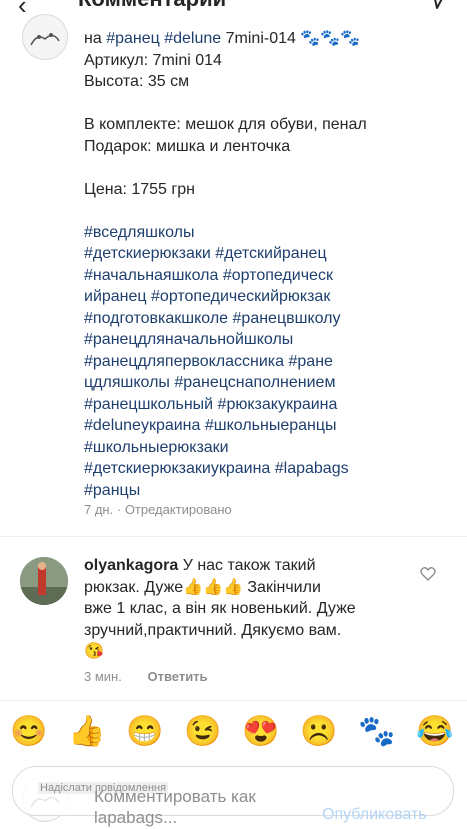  I want to click on hashtag-link: #ранец, so click(133, 38).